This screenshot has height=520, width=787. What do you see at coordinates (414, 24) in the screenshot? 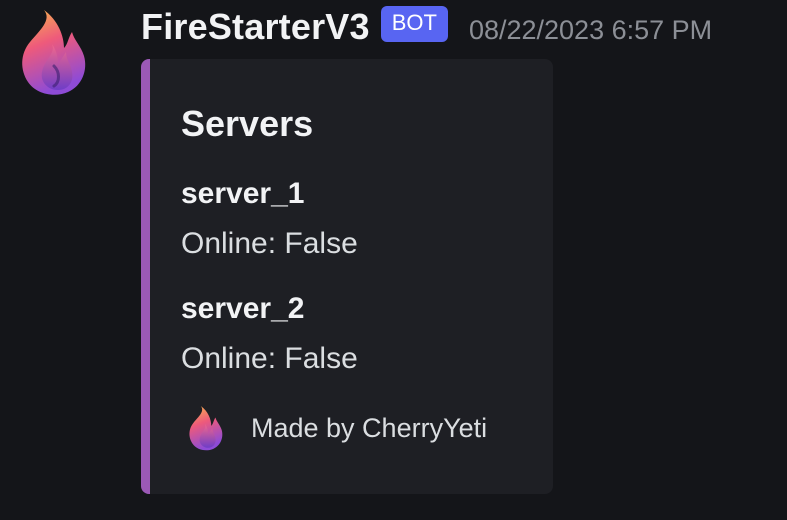
I see `bot-badge: BOT` at bounding box center [414, 24].